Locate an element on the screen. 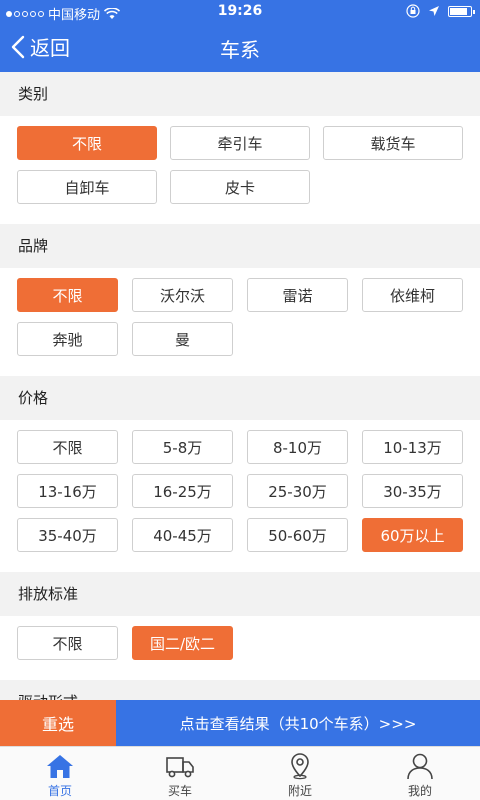 Image resolution: width=480 pixels, height=800 pixels. section-header-category: 类别 is located at coordinates (240, 94).